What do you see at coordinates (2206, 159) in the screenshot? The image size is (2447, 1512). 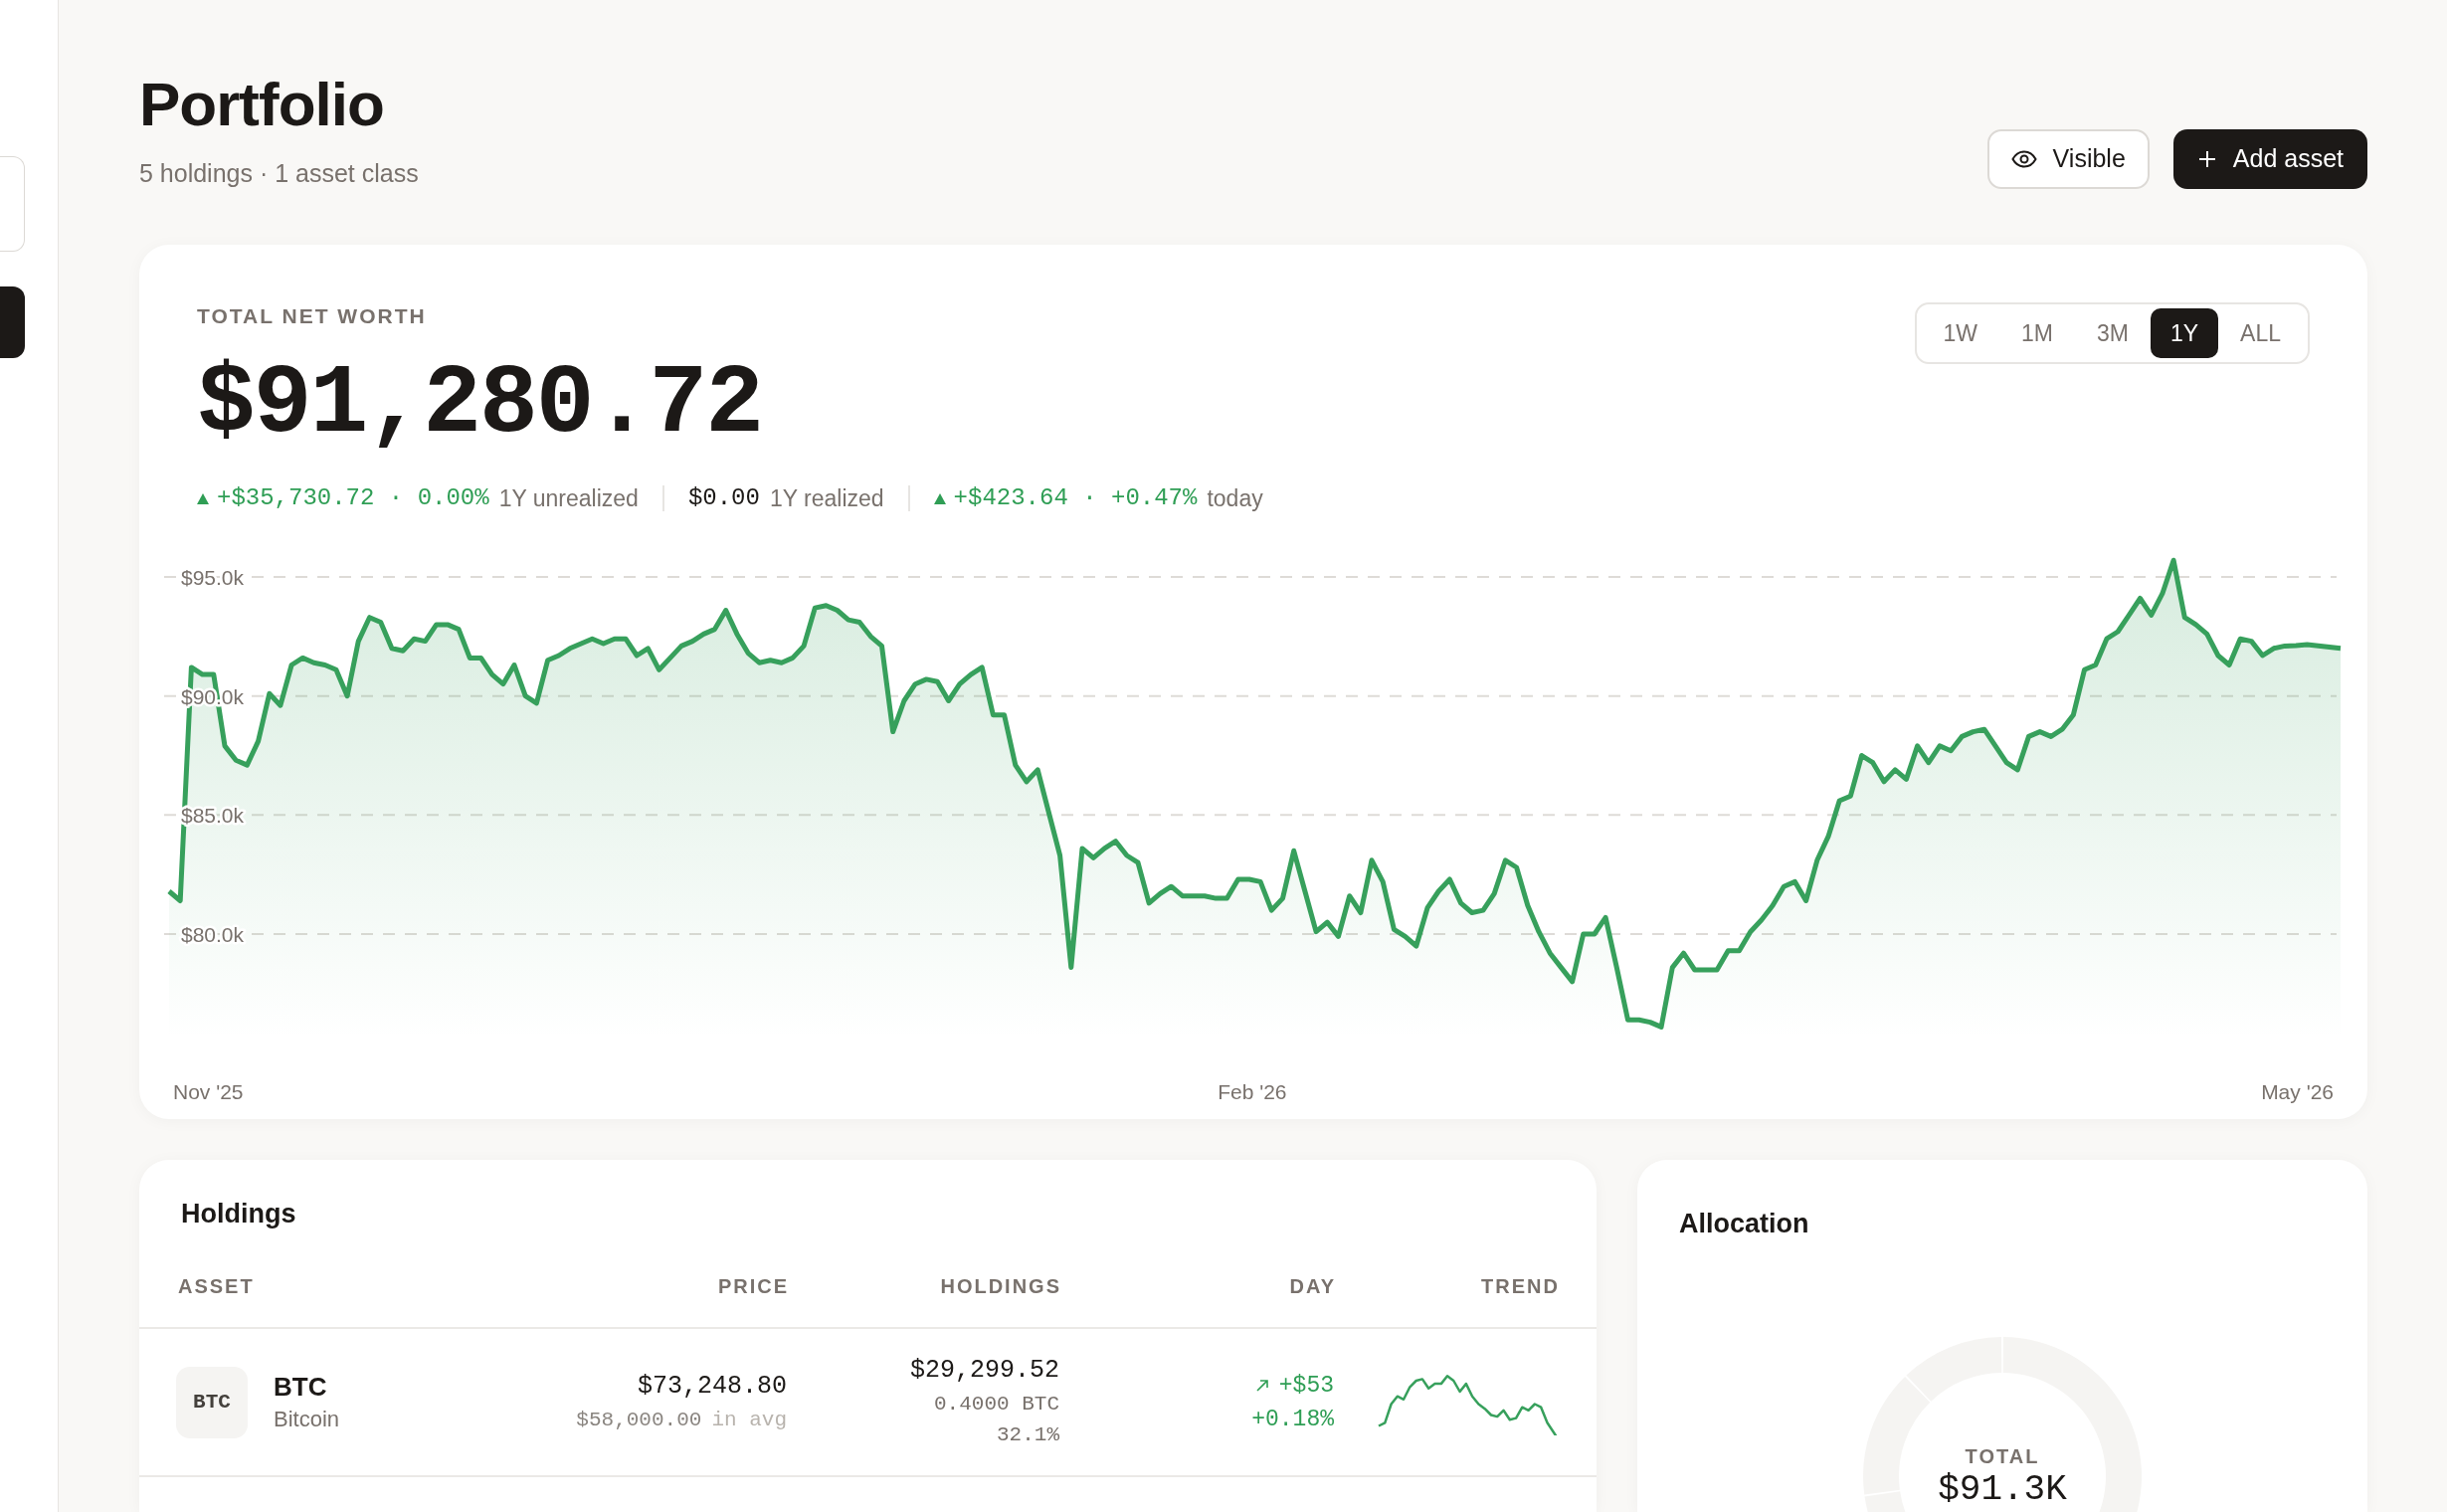 I see `plus-icon` at bounding box center [2206, 159].